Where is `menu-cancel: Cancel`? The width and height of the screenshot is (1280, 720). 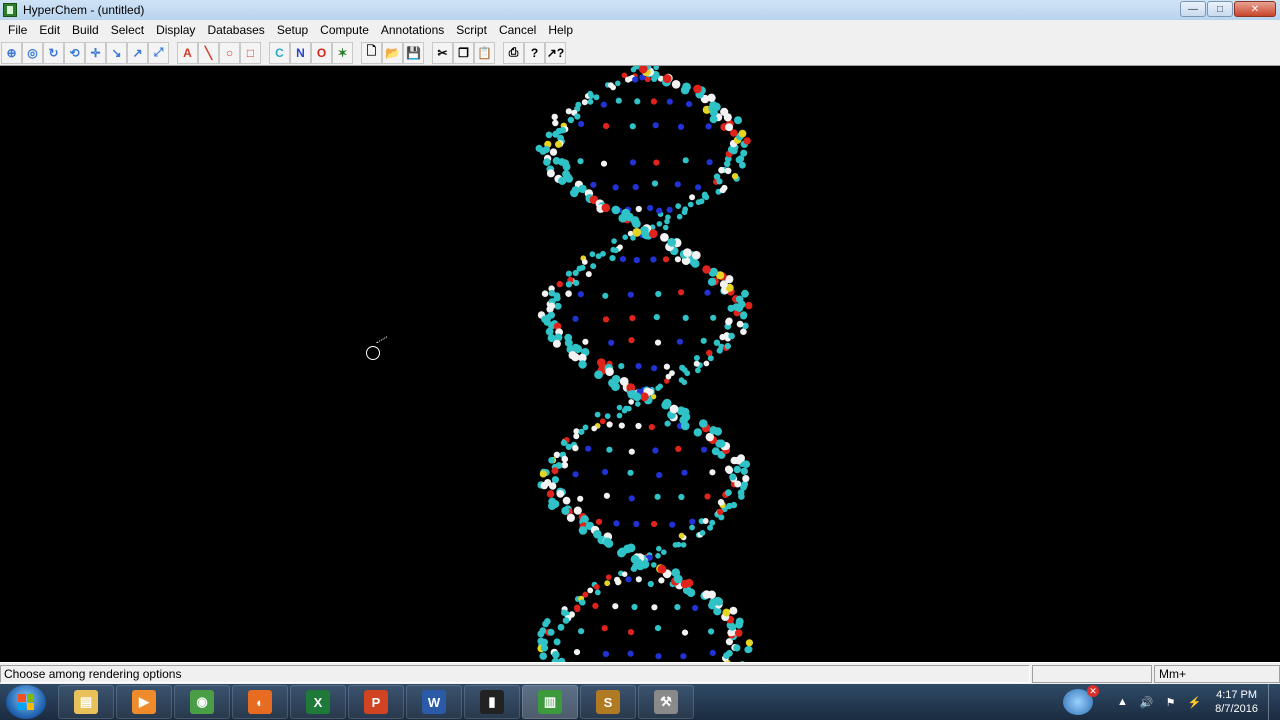
menu-cancel: Cancel is located at coordinates (517, 30).